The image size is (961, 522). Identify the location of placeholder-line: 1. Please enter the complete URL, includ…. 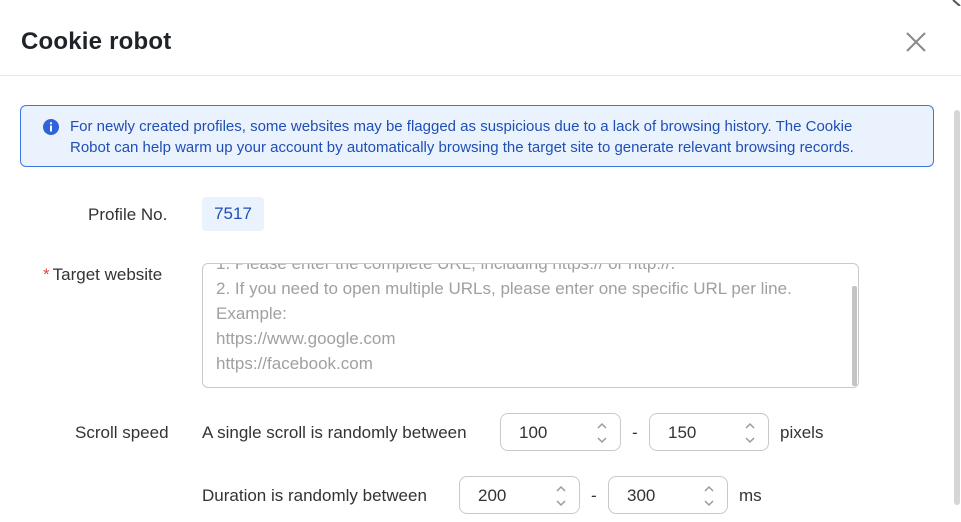
(446, 268).